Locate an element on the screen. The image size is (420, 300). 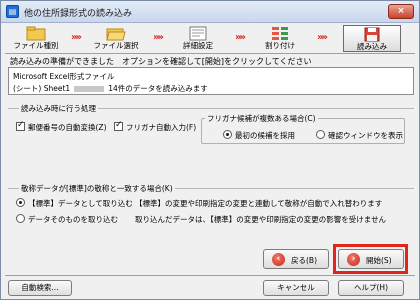
furigana-first-candidate-radio is located at coordinates (227, 134).